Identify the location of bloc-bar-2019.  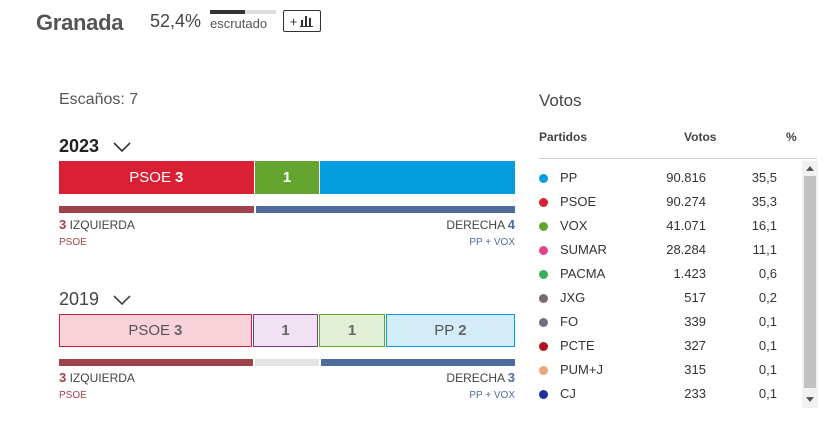
(287, 362).